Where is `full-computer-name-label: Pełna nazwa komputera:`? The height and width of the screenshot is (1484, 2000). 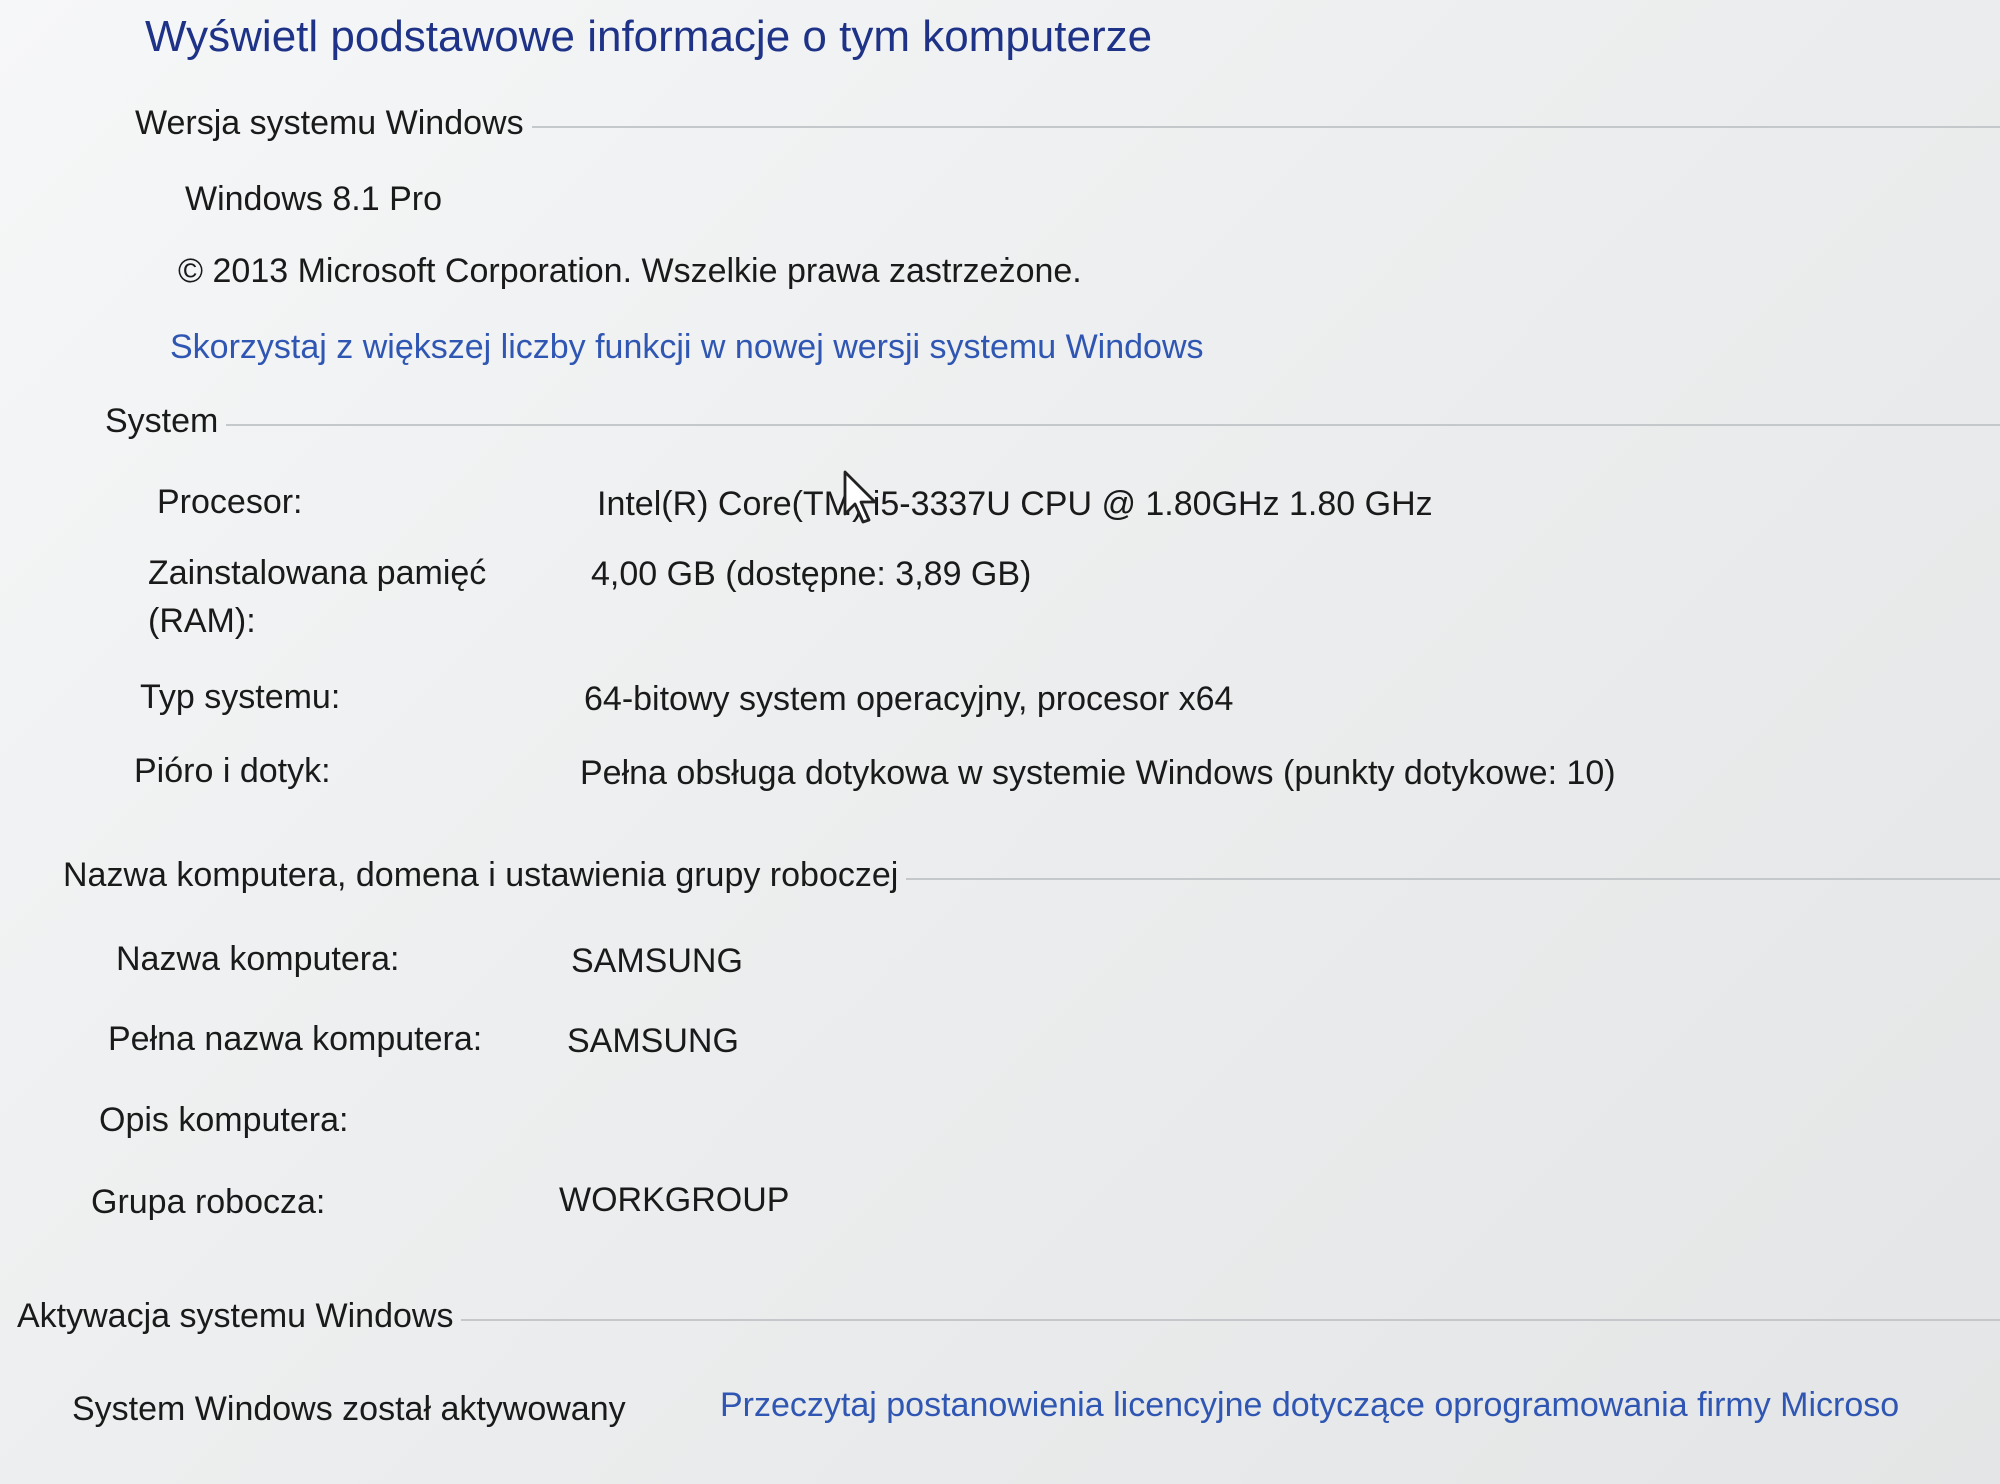
full-computer-name-label: Pełna nazwa komputera: is located at coordinates (295, 1039).